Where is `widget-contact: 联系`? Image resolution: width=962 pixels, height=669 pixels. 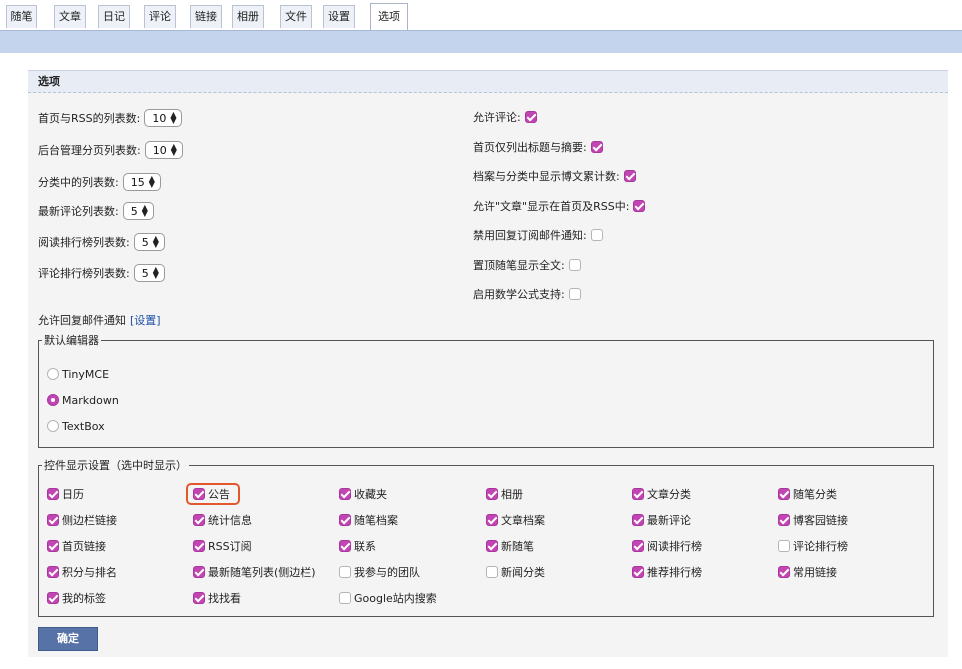
widget-contact: 联系 is located at coordinates (357, 546).